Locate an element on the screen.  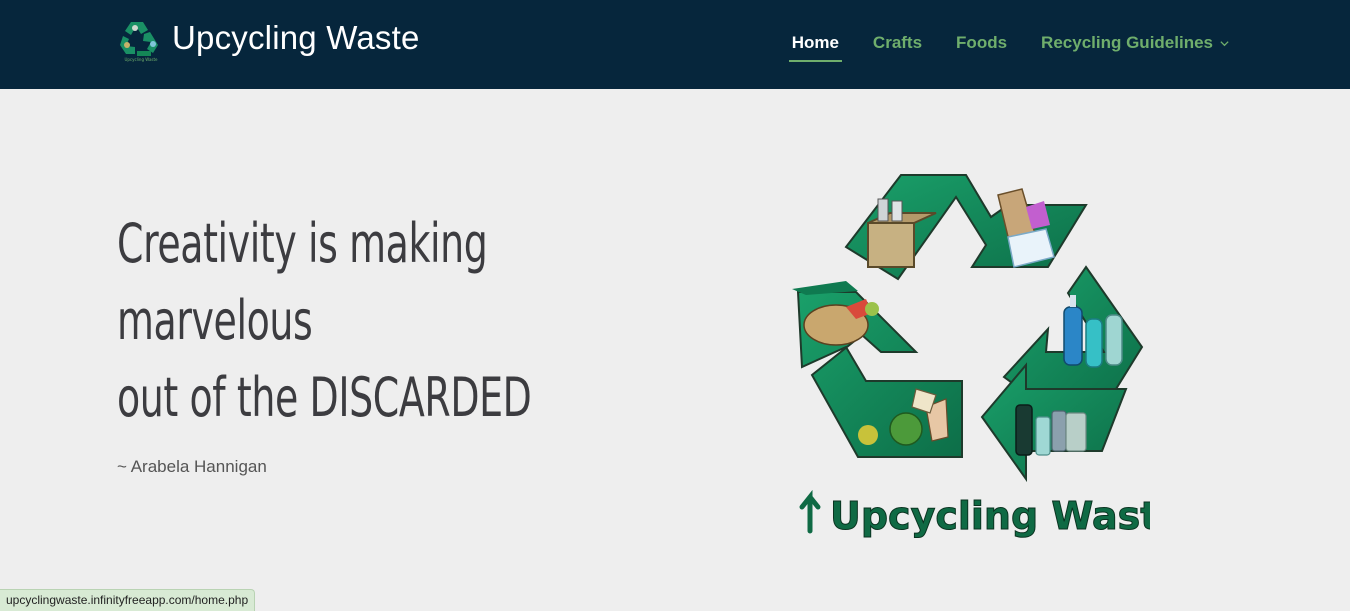
brand-link: Upcycling Waste Upcycling Waste is located at coordinates (268, 40).